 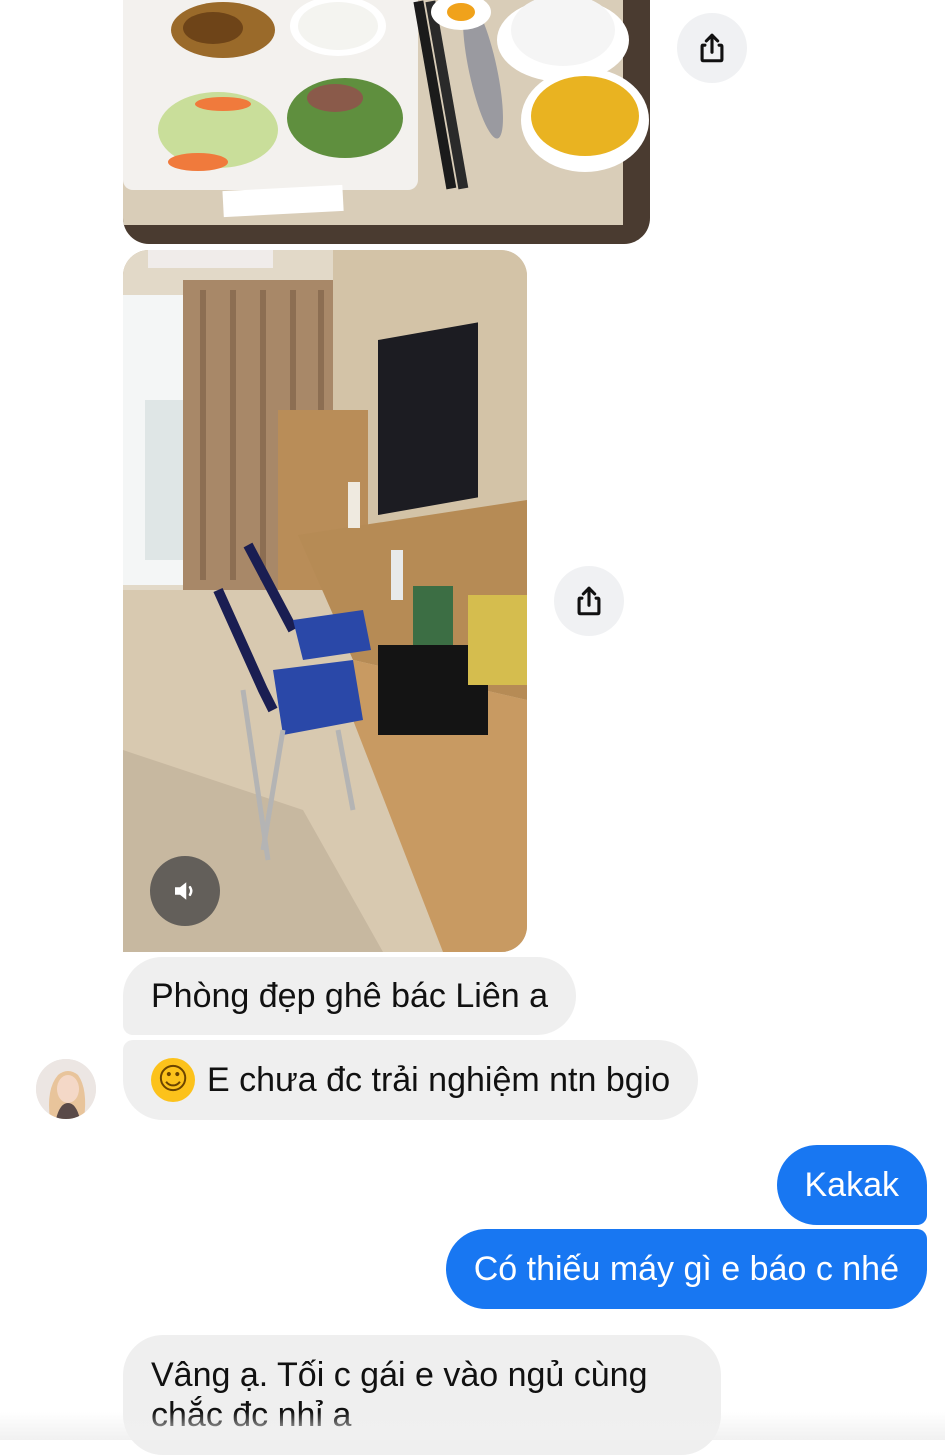 I want to click on speaker-icon, so click(x=184, y=891).